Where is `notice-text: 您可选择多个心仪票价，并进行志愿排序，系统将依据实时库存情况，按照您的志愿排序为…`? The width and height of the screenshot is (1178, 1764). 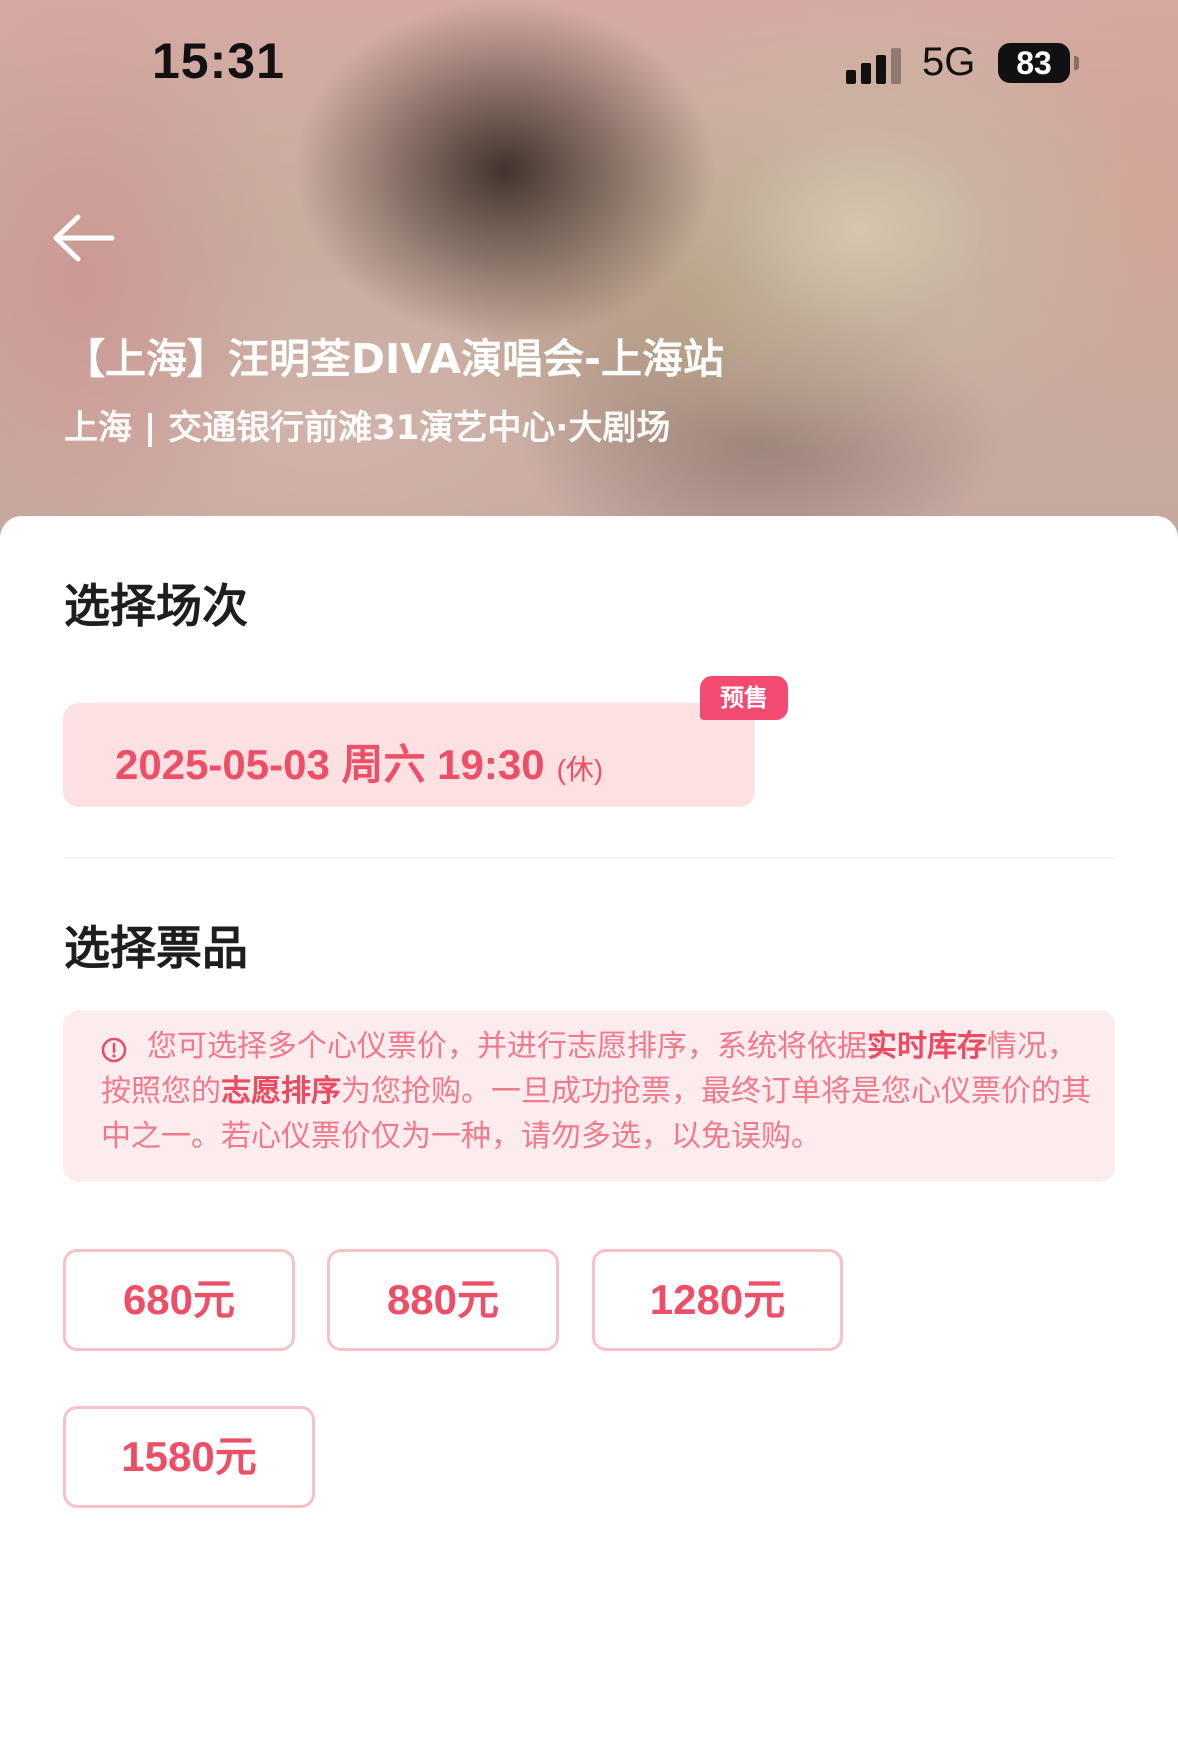
notice-text: 您可选择多个心仪票价，并进行志愿排序，系统将依据实时库存情况，按照您的志愿排序为… is located at coordinates (601, 1091).